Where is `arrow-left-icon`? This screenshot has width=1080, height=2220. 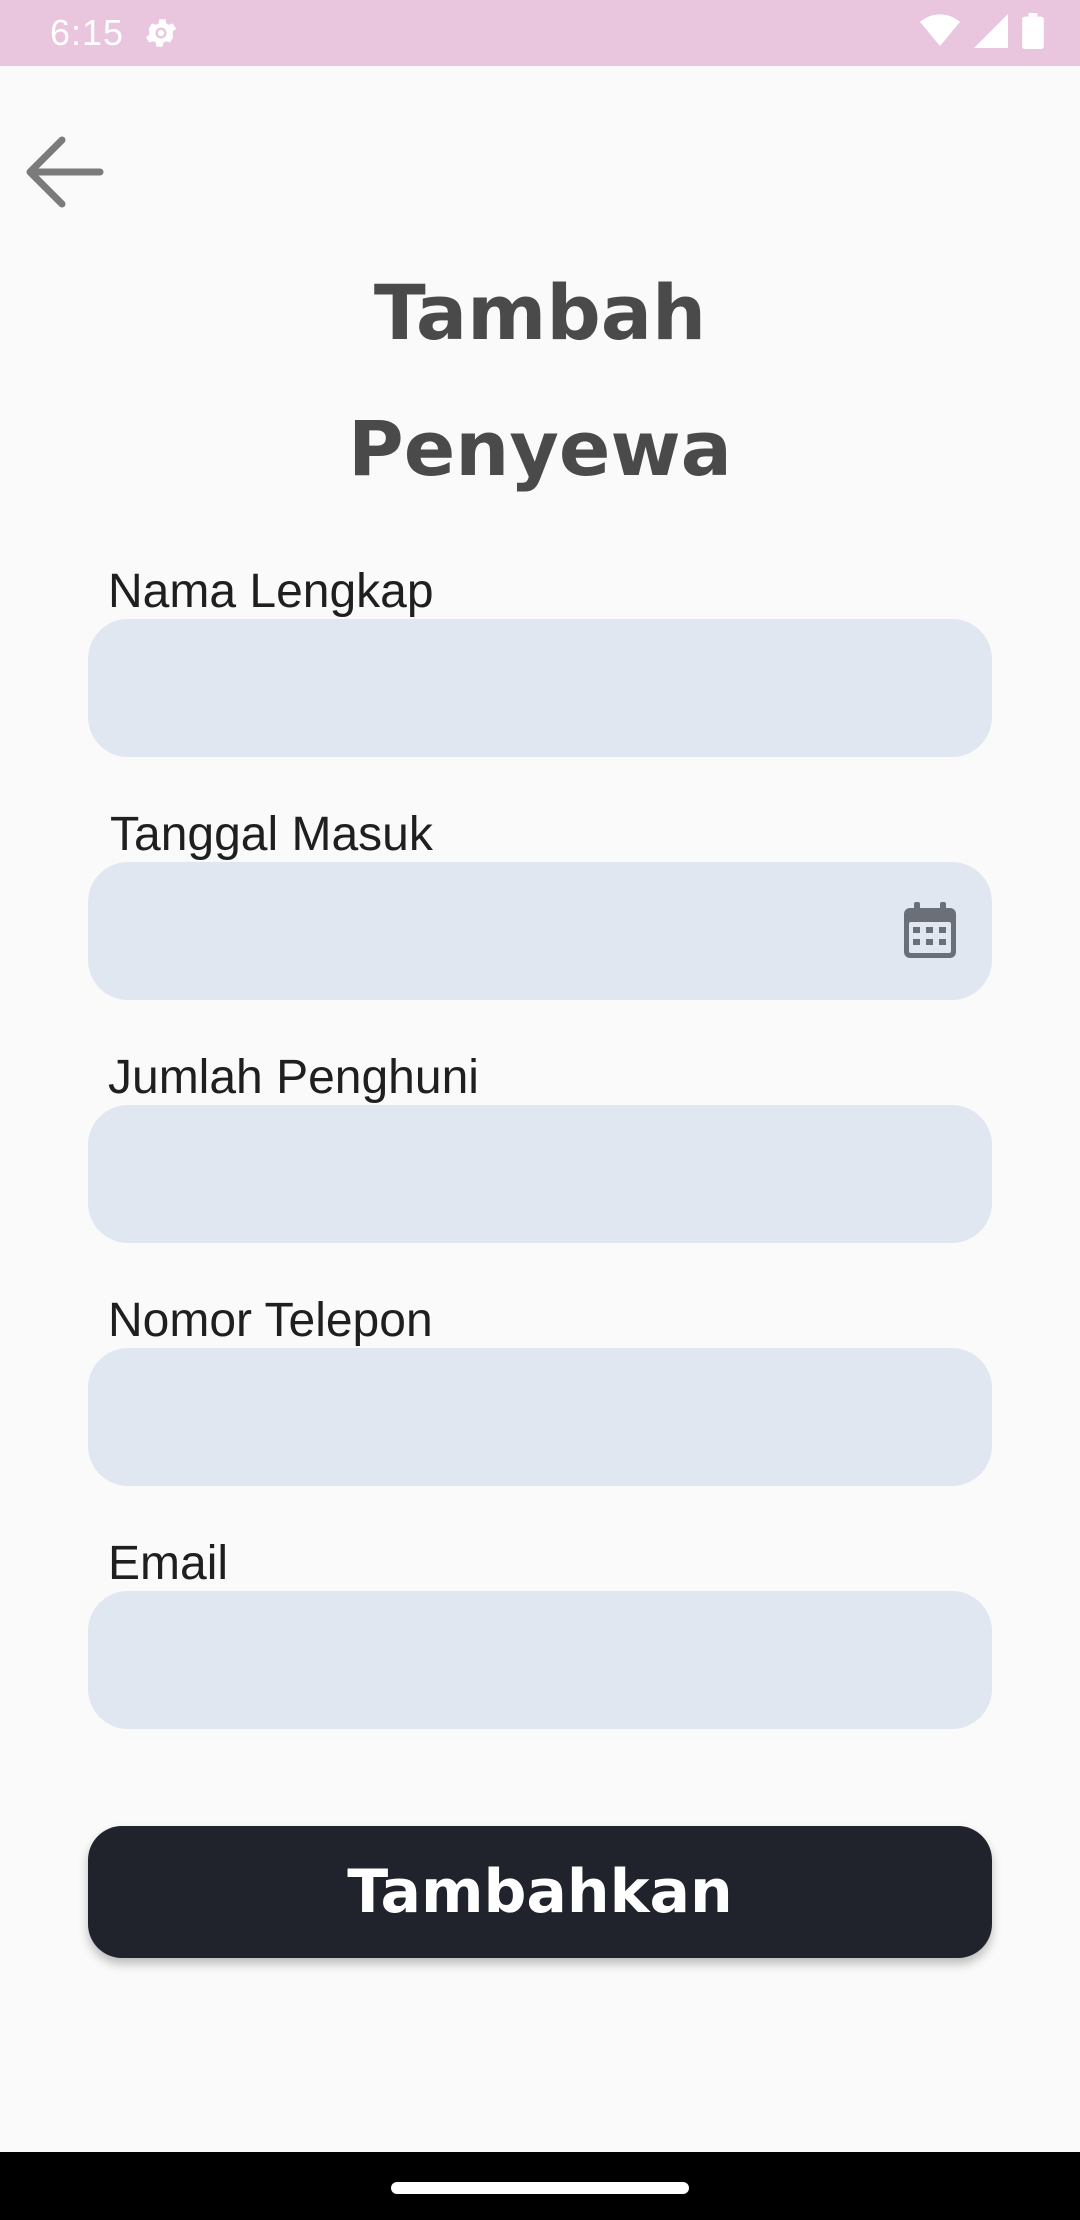 arrow-left-icon is located at coordinates (63, 174).